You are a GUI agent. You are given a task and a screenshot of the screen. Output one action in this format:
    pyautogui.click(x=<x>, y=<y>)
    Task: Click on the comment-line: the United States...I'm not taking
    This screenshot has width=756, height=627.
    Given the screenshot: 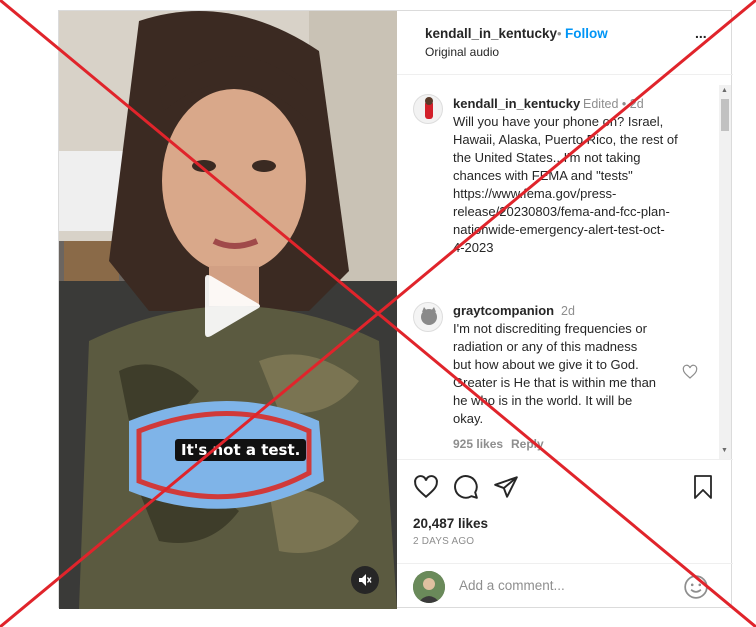 What is the action you would take?
    pyautogui.click(x=547, y=157)
    